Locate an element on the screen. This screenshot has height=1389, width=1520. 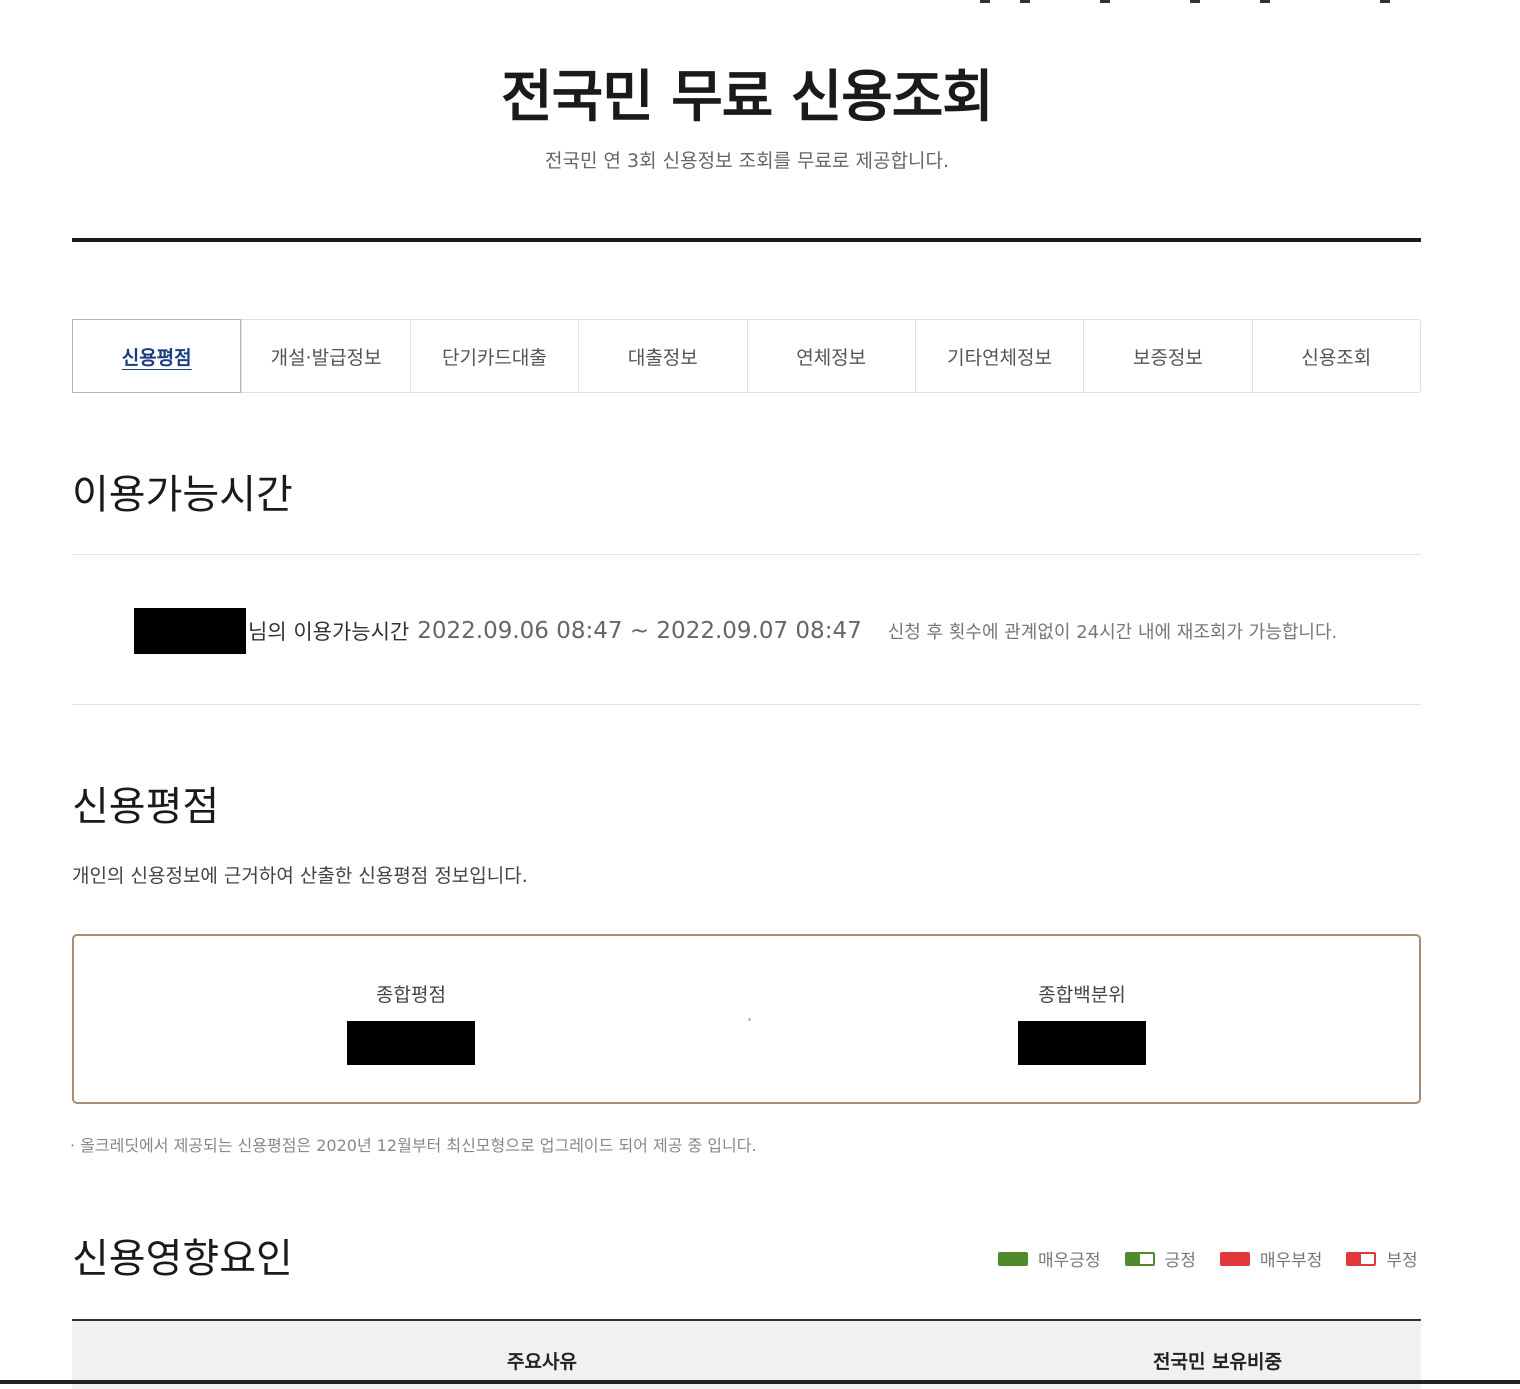
redacted-total-score is located at coordinates (411, 1043).